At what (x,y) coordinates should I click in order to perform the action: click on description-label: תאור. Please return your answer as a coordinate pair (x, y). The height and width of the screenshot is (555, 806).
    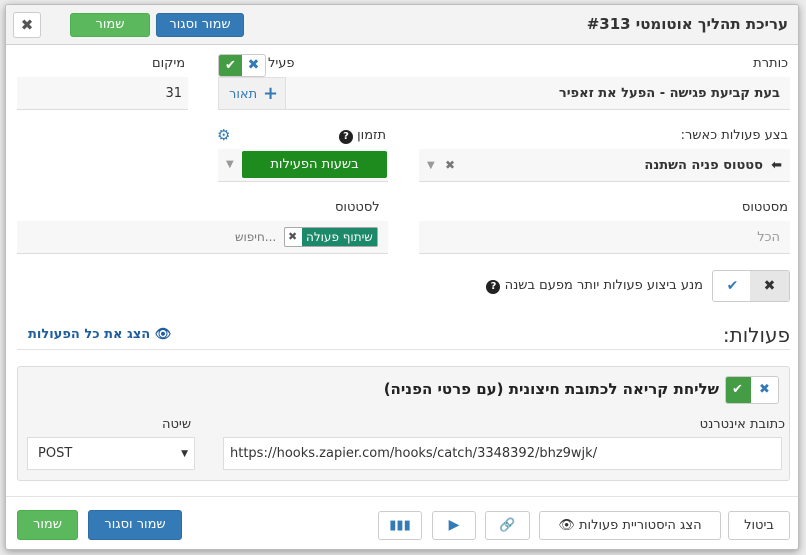
    Looking at the image, I should click on (243, 94).